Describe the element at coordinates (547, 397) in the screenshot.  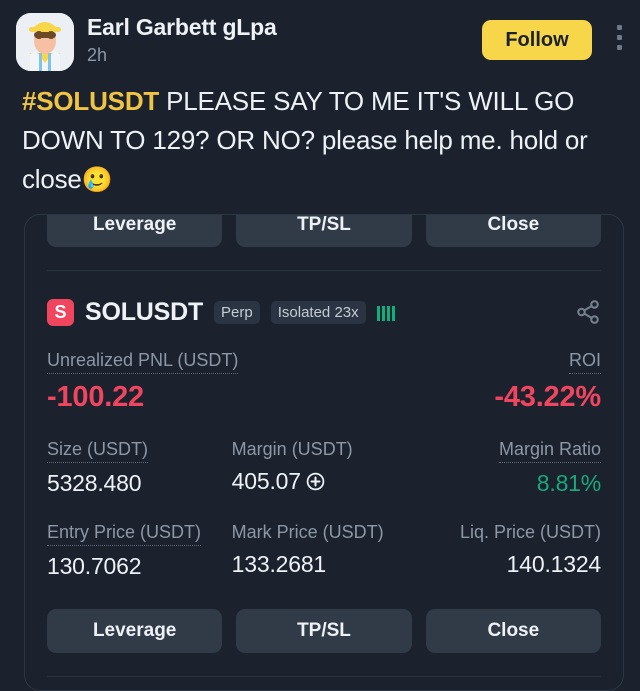
I see `roi-value: -43.22%` at that location.